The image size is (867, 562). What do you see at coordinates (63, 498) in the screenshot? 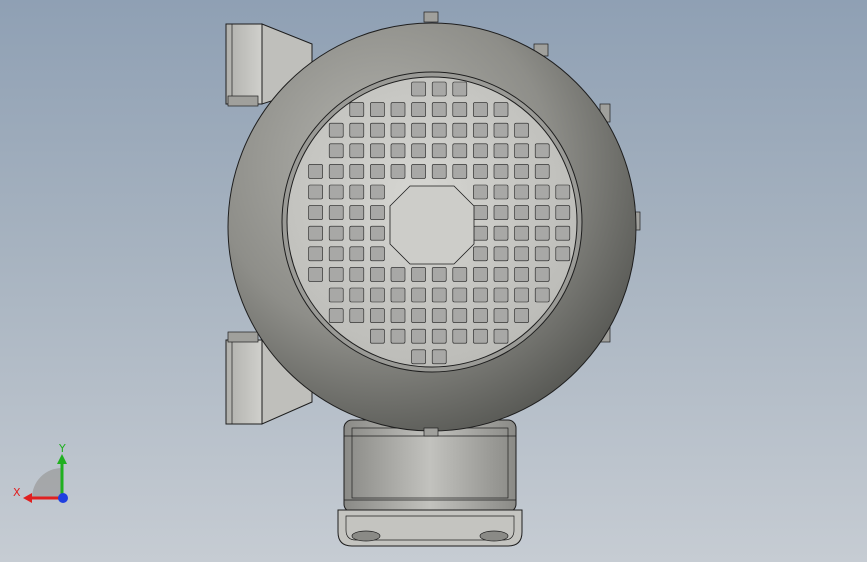
I see `z-axis-dot-icon` at bounding box center [63, 498].